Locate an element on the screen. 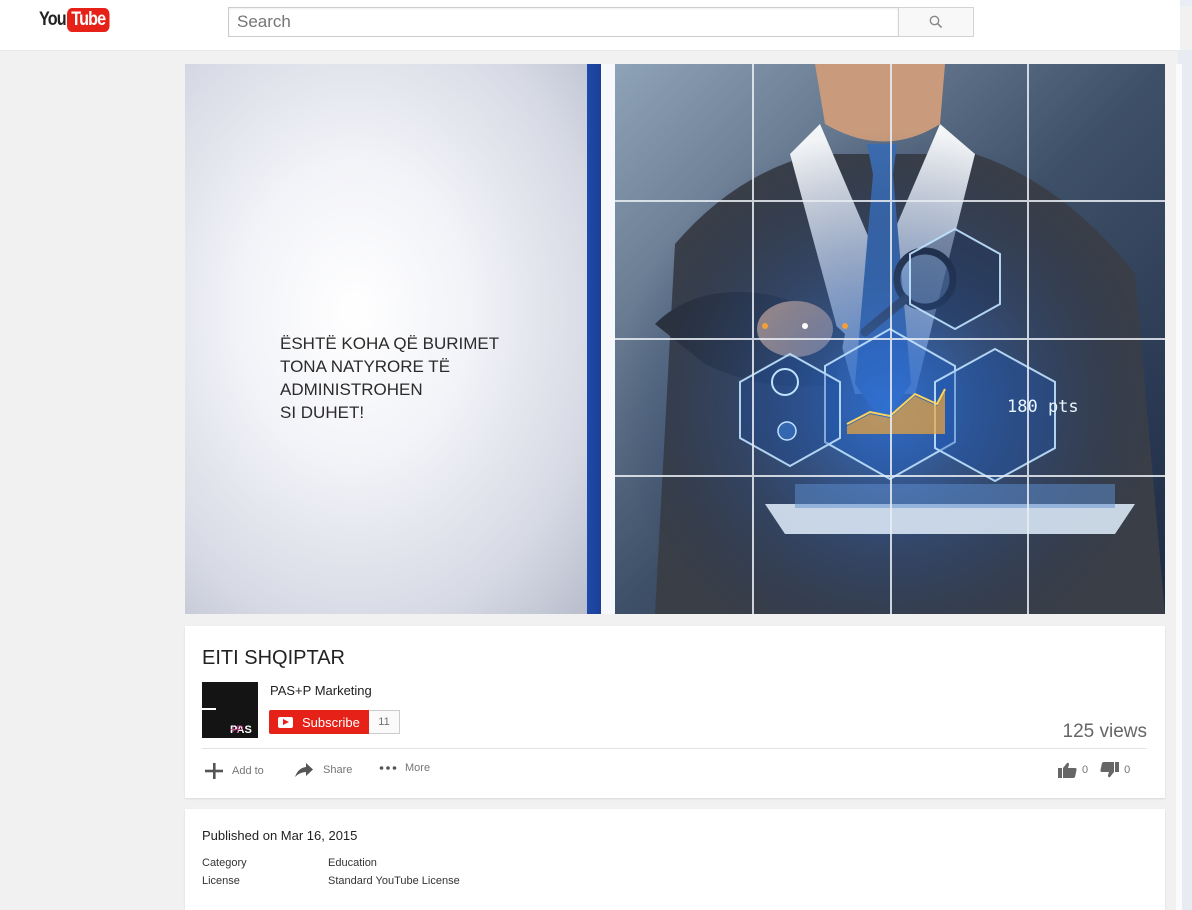 This screenshot has height=910, width=1192. share-arrow-icon is located at coordinates (304, 770).